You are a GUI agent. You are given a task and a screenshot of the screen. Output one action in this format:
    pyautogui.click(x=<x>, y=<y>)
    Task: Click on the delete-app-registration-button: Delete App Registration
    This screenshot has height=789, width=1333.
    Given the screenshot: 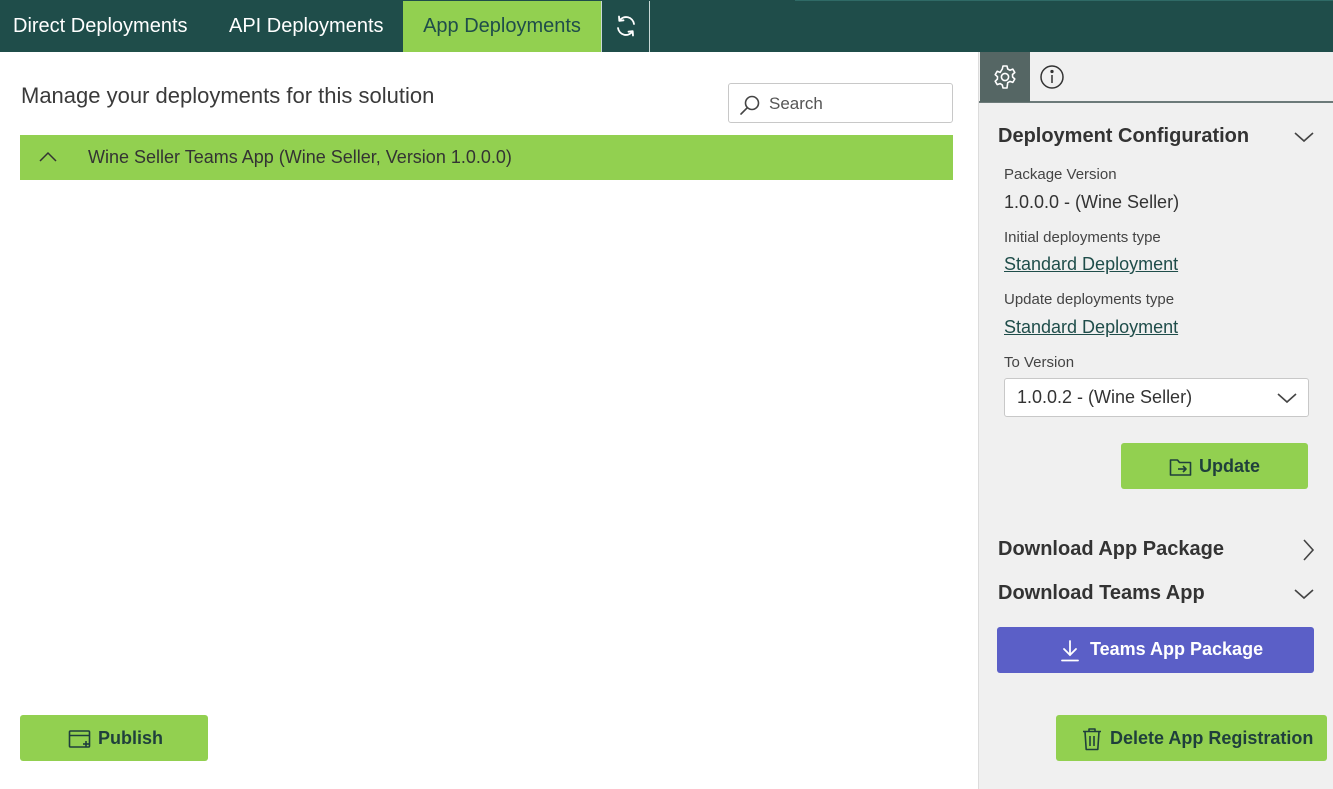 What is the action you would take?
    pyautogui.click(x=1191, y=738)
    